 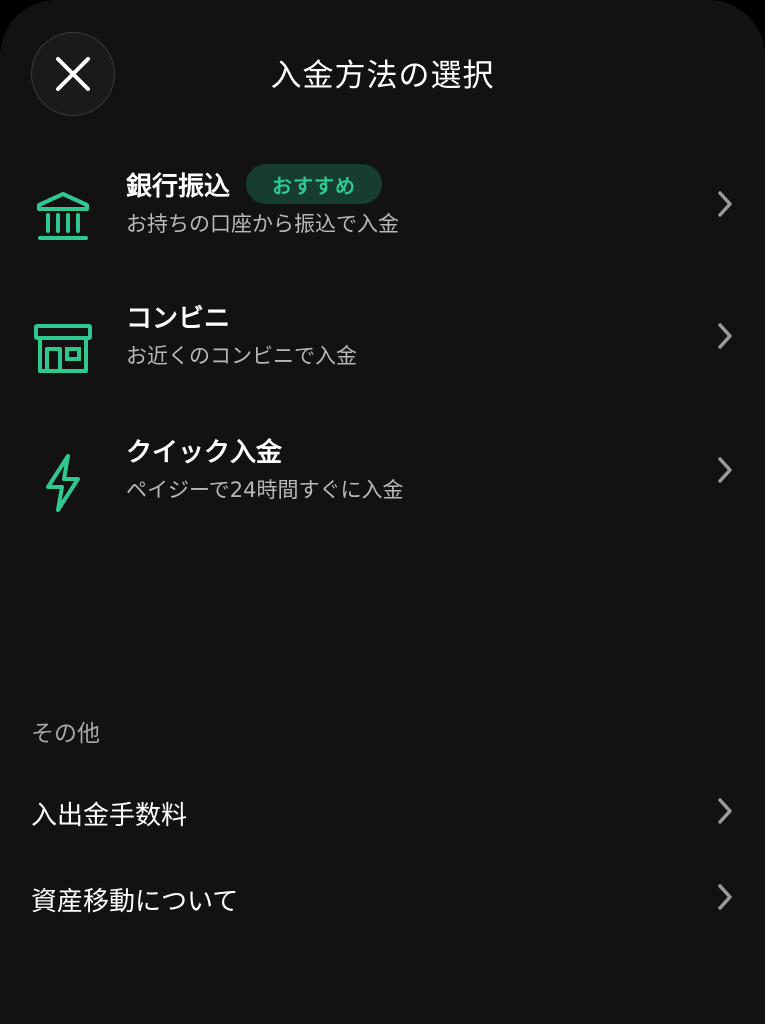 What do you see at coordinates (63, 348) in the screenshot?
I see `store-icon` at bounding box center [63, 348].